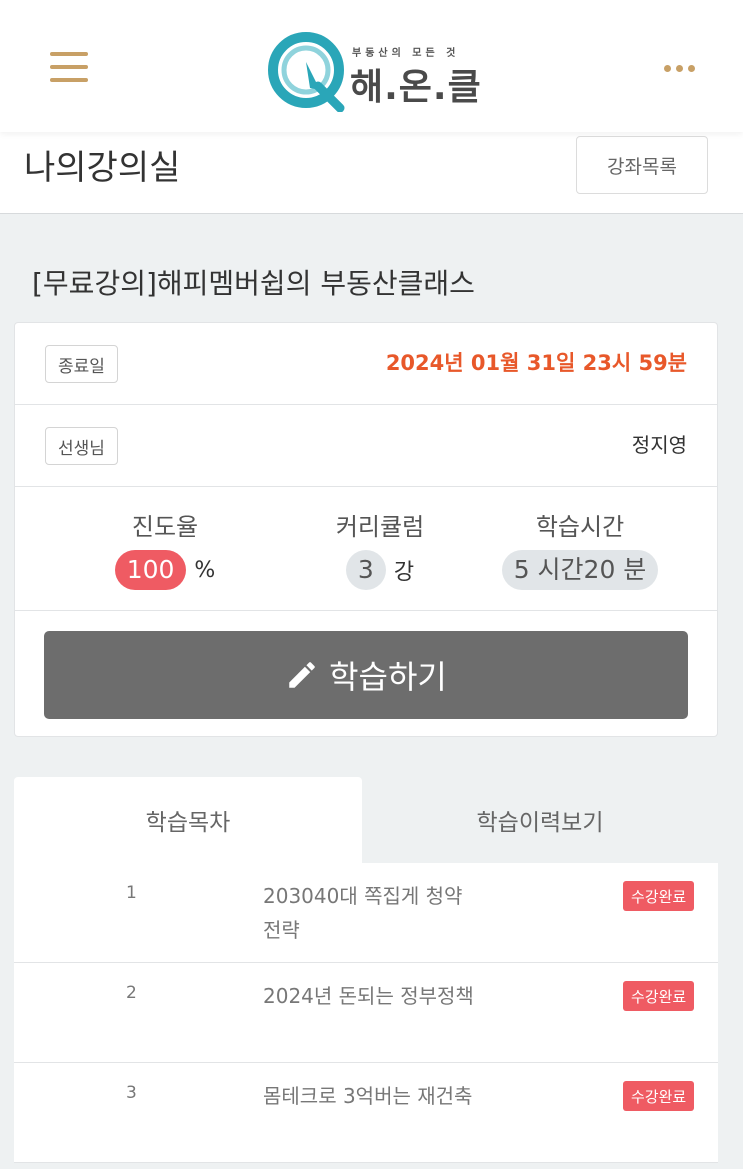  What do you see at coordinates (642, 165) in the screenshot?
I see `course-list-button: 강좌목록` at bounding box center [642, 165].